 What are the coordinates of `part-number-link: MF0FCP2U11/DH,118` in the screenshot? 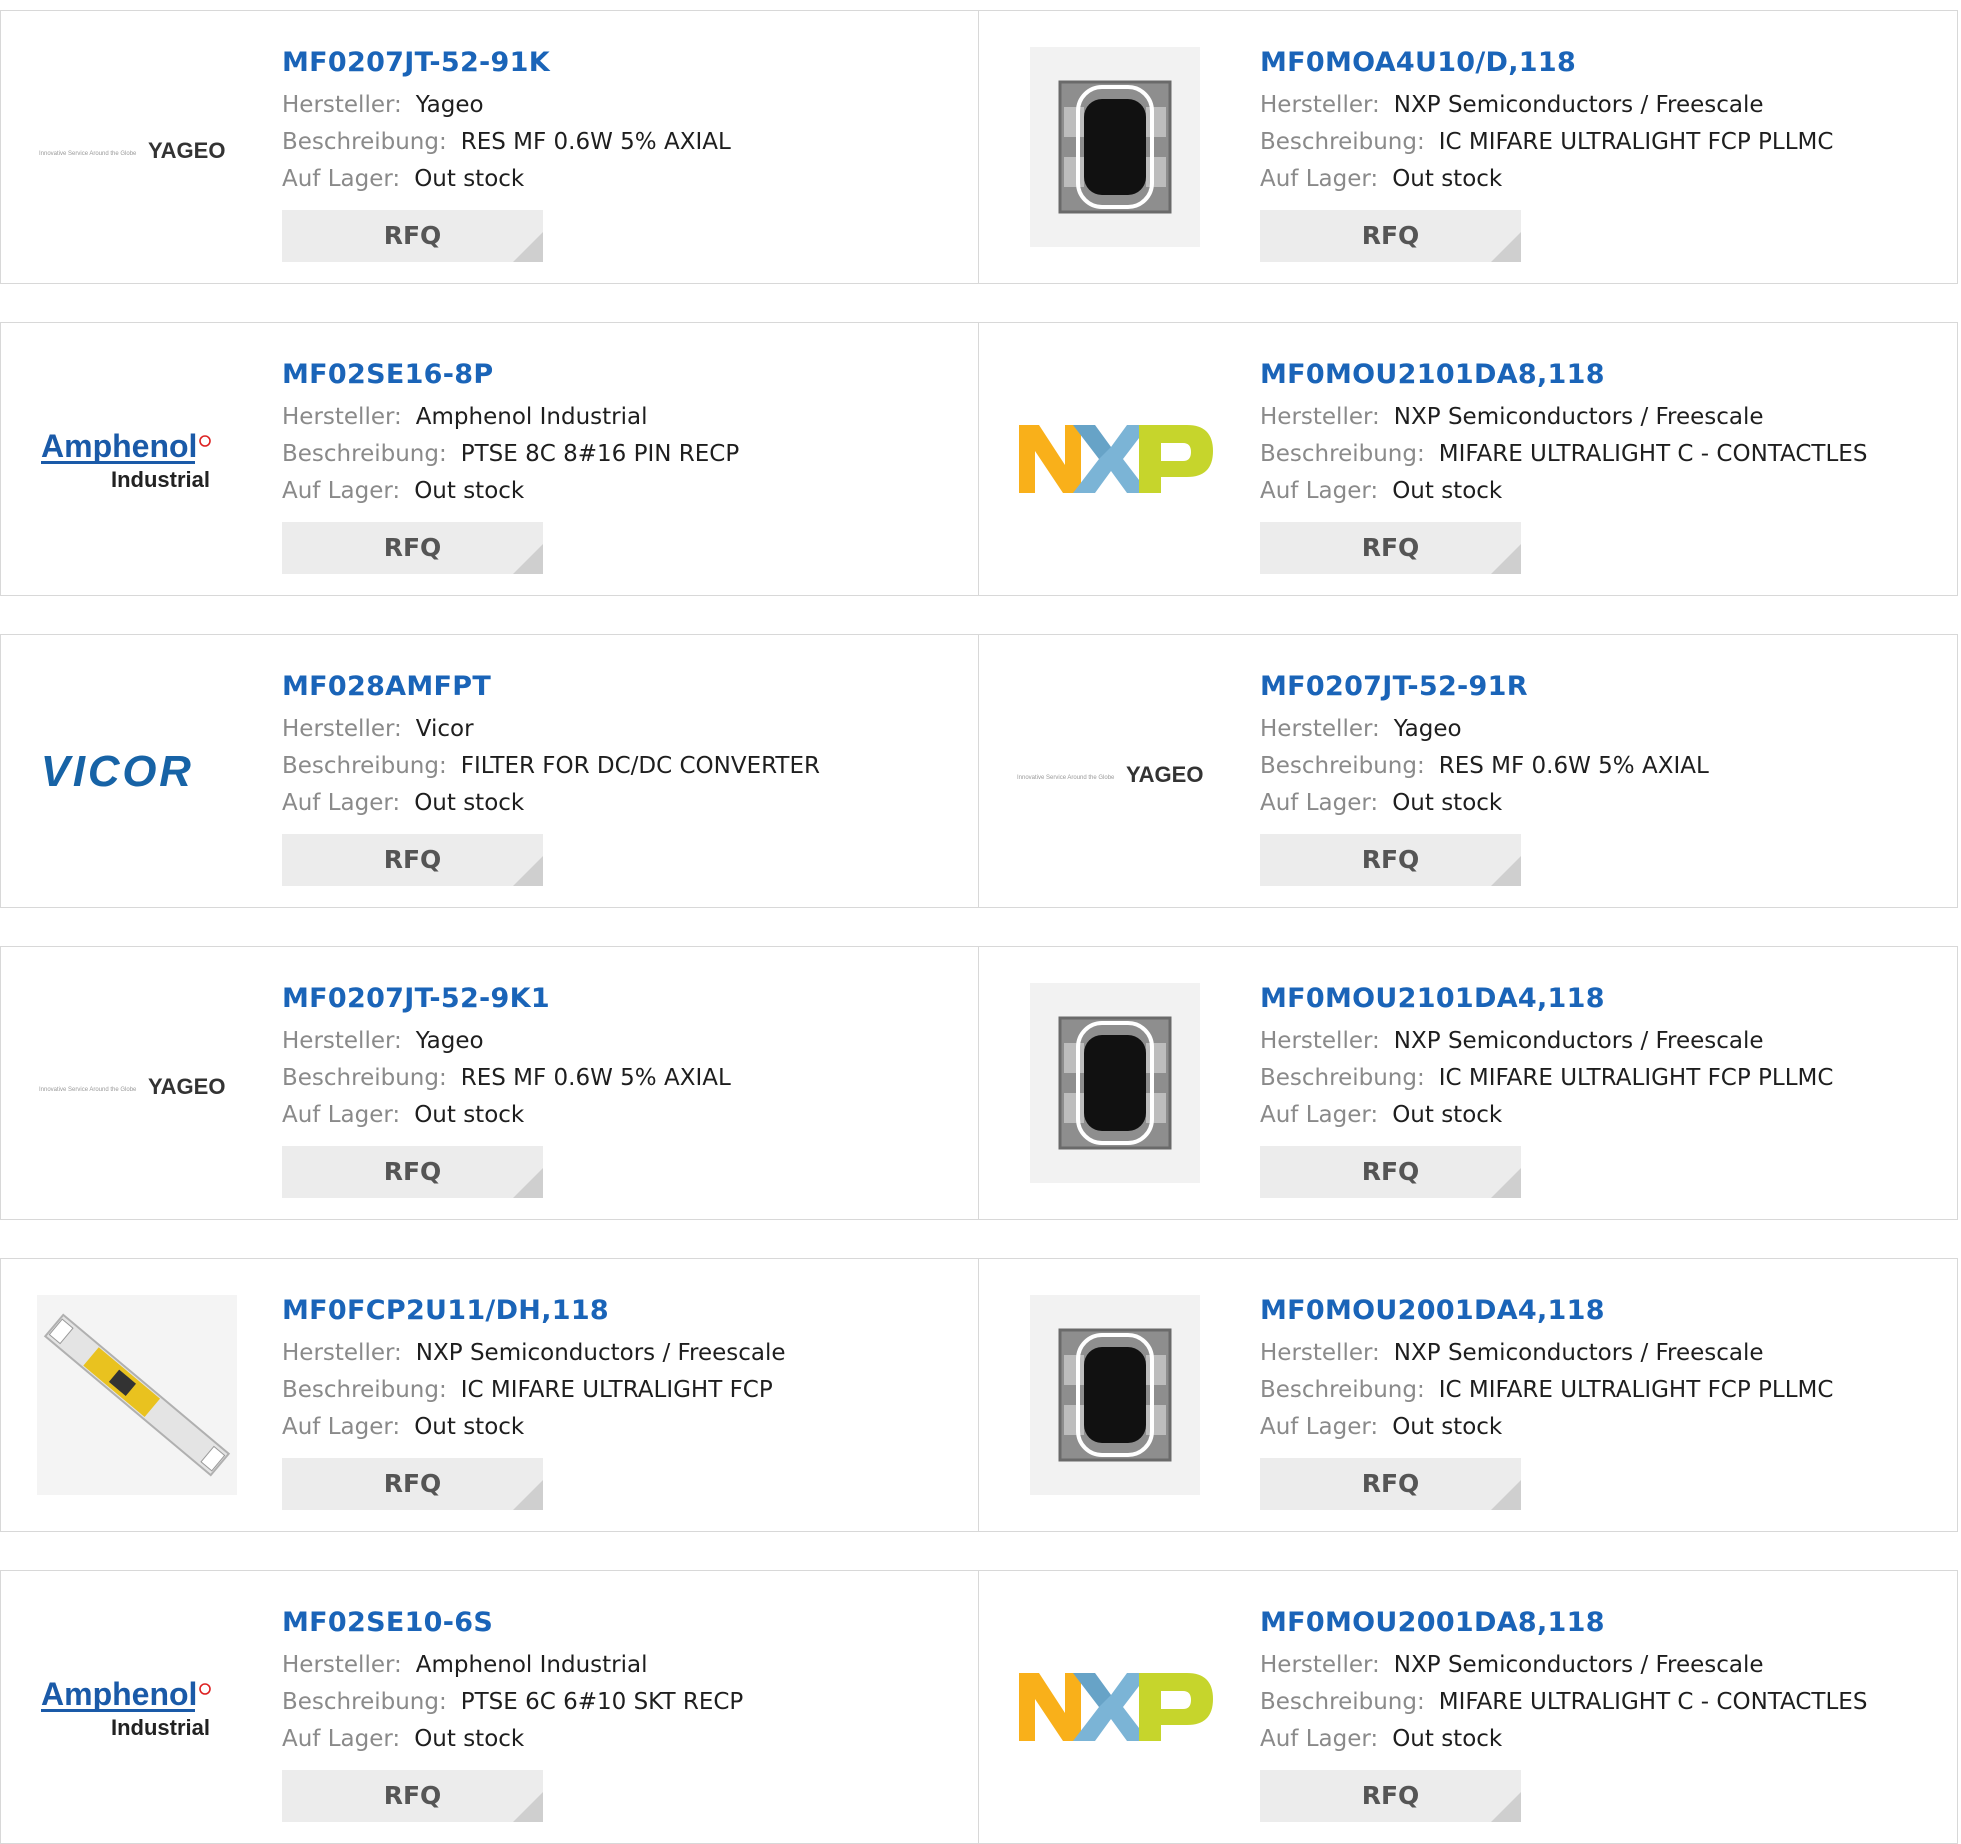 It's located at (620, 1311).